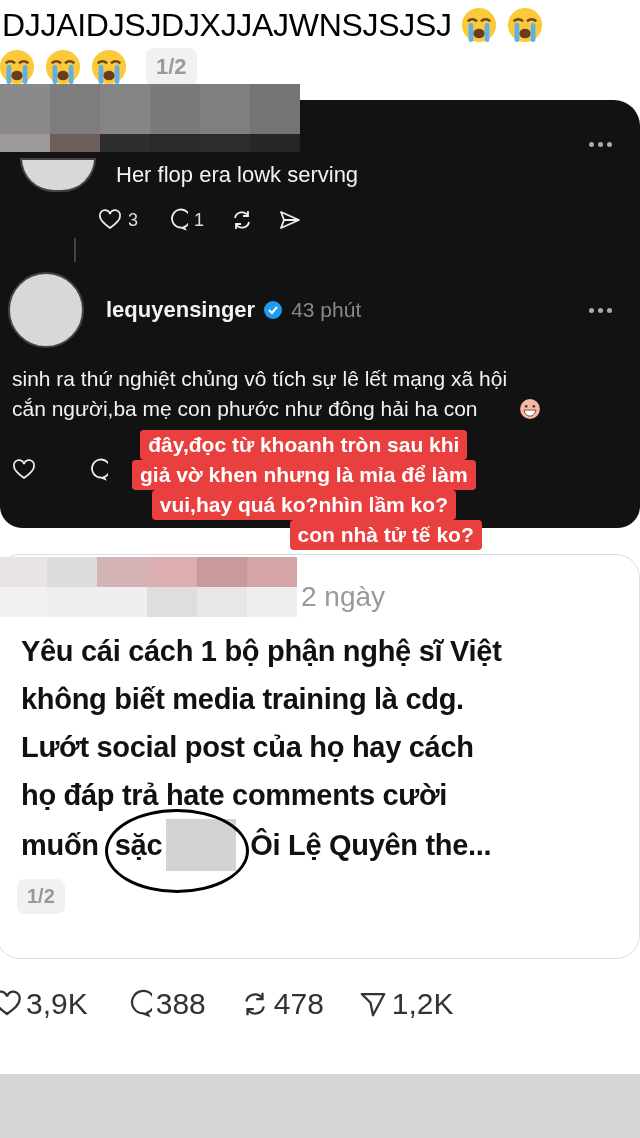 The width and height of the screenshot is (640, 1138). What do you see at coordinates (180, 1004) in the screenshot?
I see `stat-count: 388` at bounding box center [180, 1004].